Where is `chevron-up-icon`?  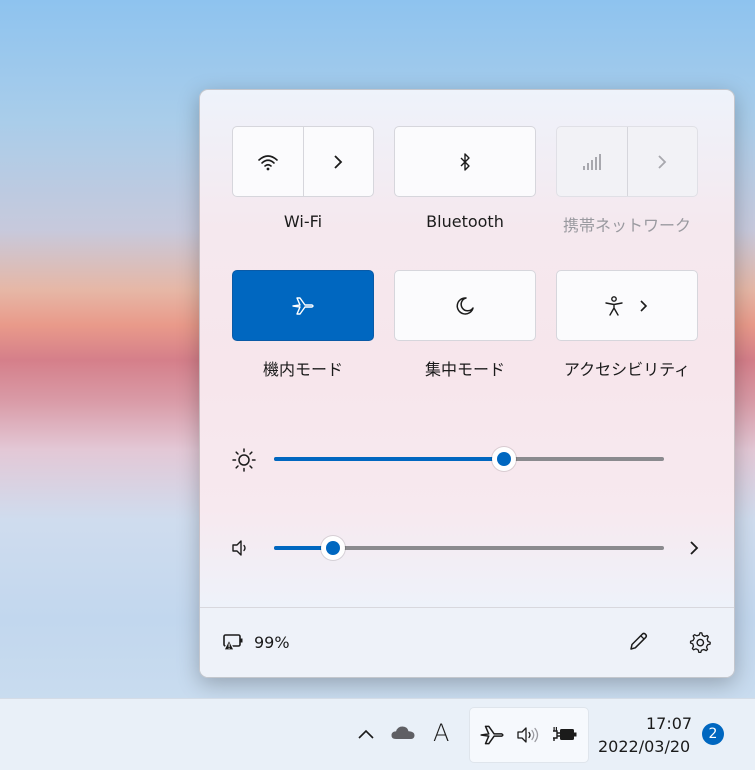
chevron-up-icon is located at coordinates (366, 734).